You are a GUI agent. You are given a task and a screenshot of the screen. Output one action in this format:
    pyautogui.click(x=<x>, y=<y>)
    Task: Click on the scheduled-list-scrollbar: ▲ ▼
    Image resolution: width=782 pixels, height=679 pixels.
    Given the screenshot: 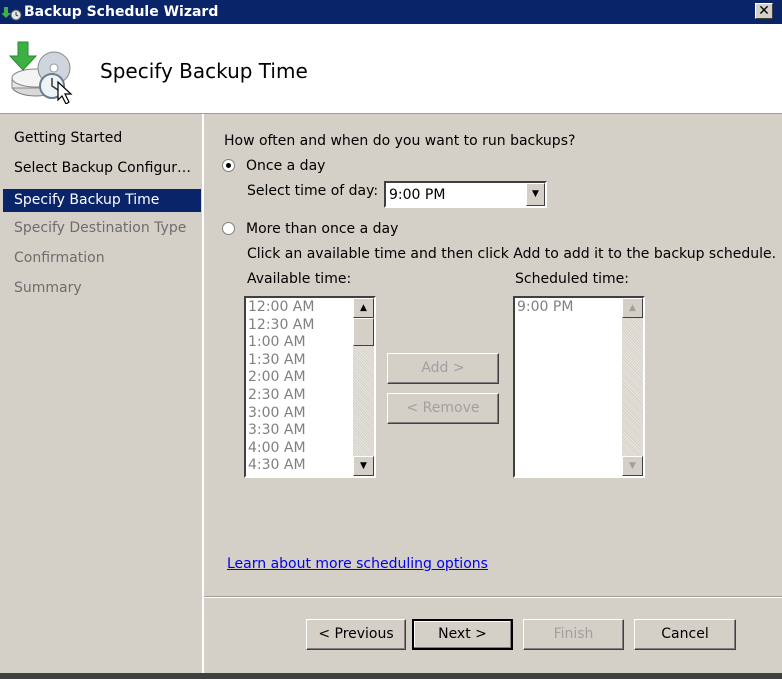 What is the action you would take?
    pyautogui.click(x=632, y=387)
    